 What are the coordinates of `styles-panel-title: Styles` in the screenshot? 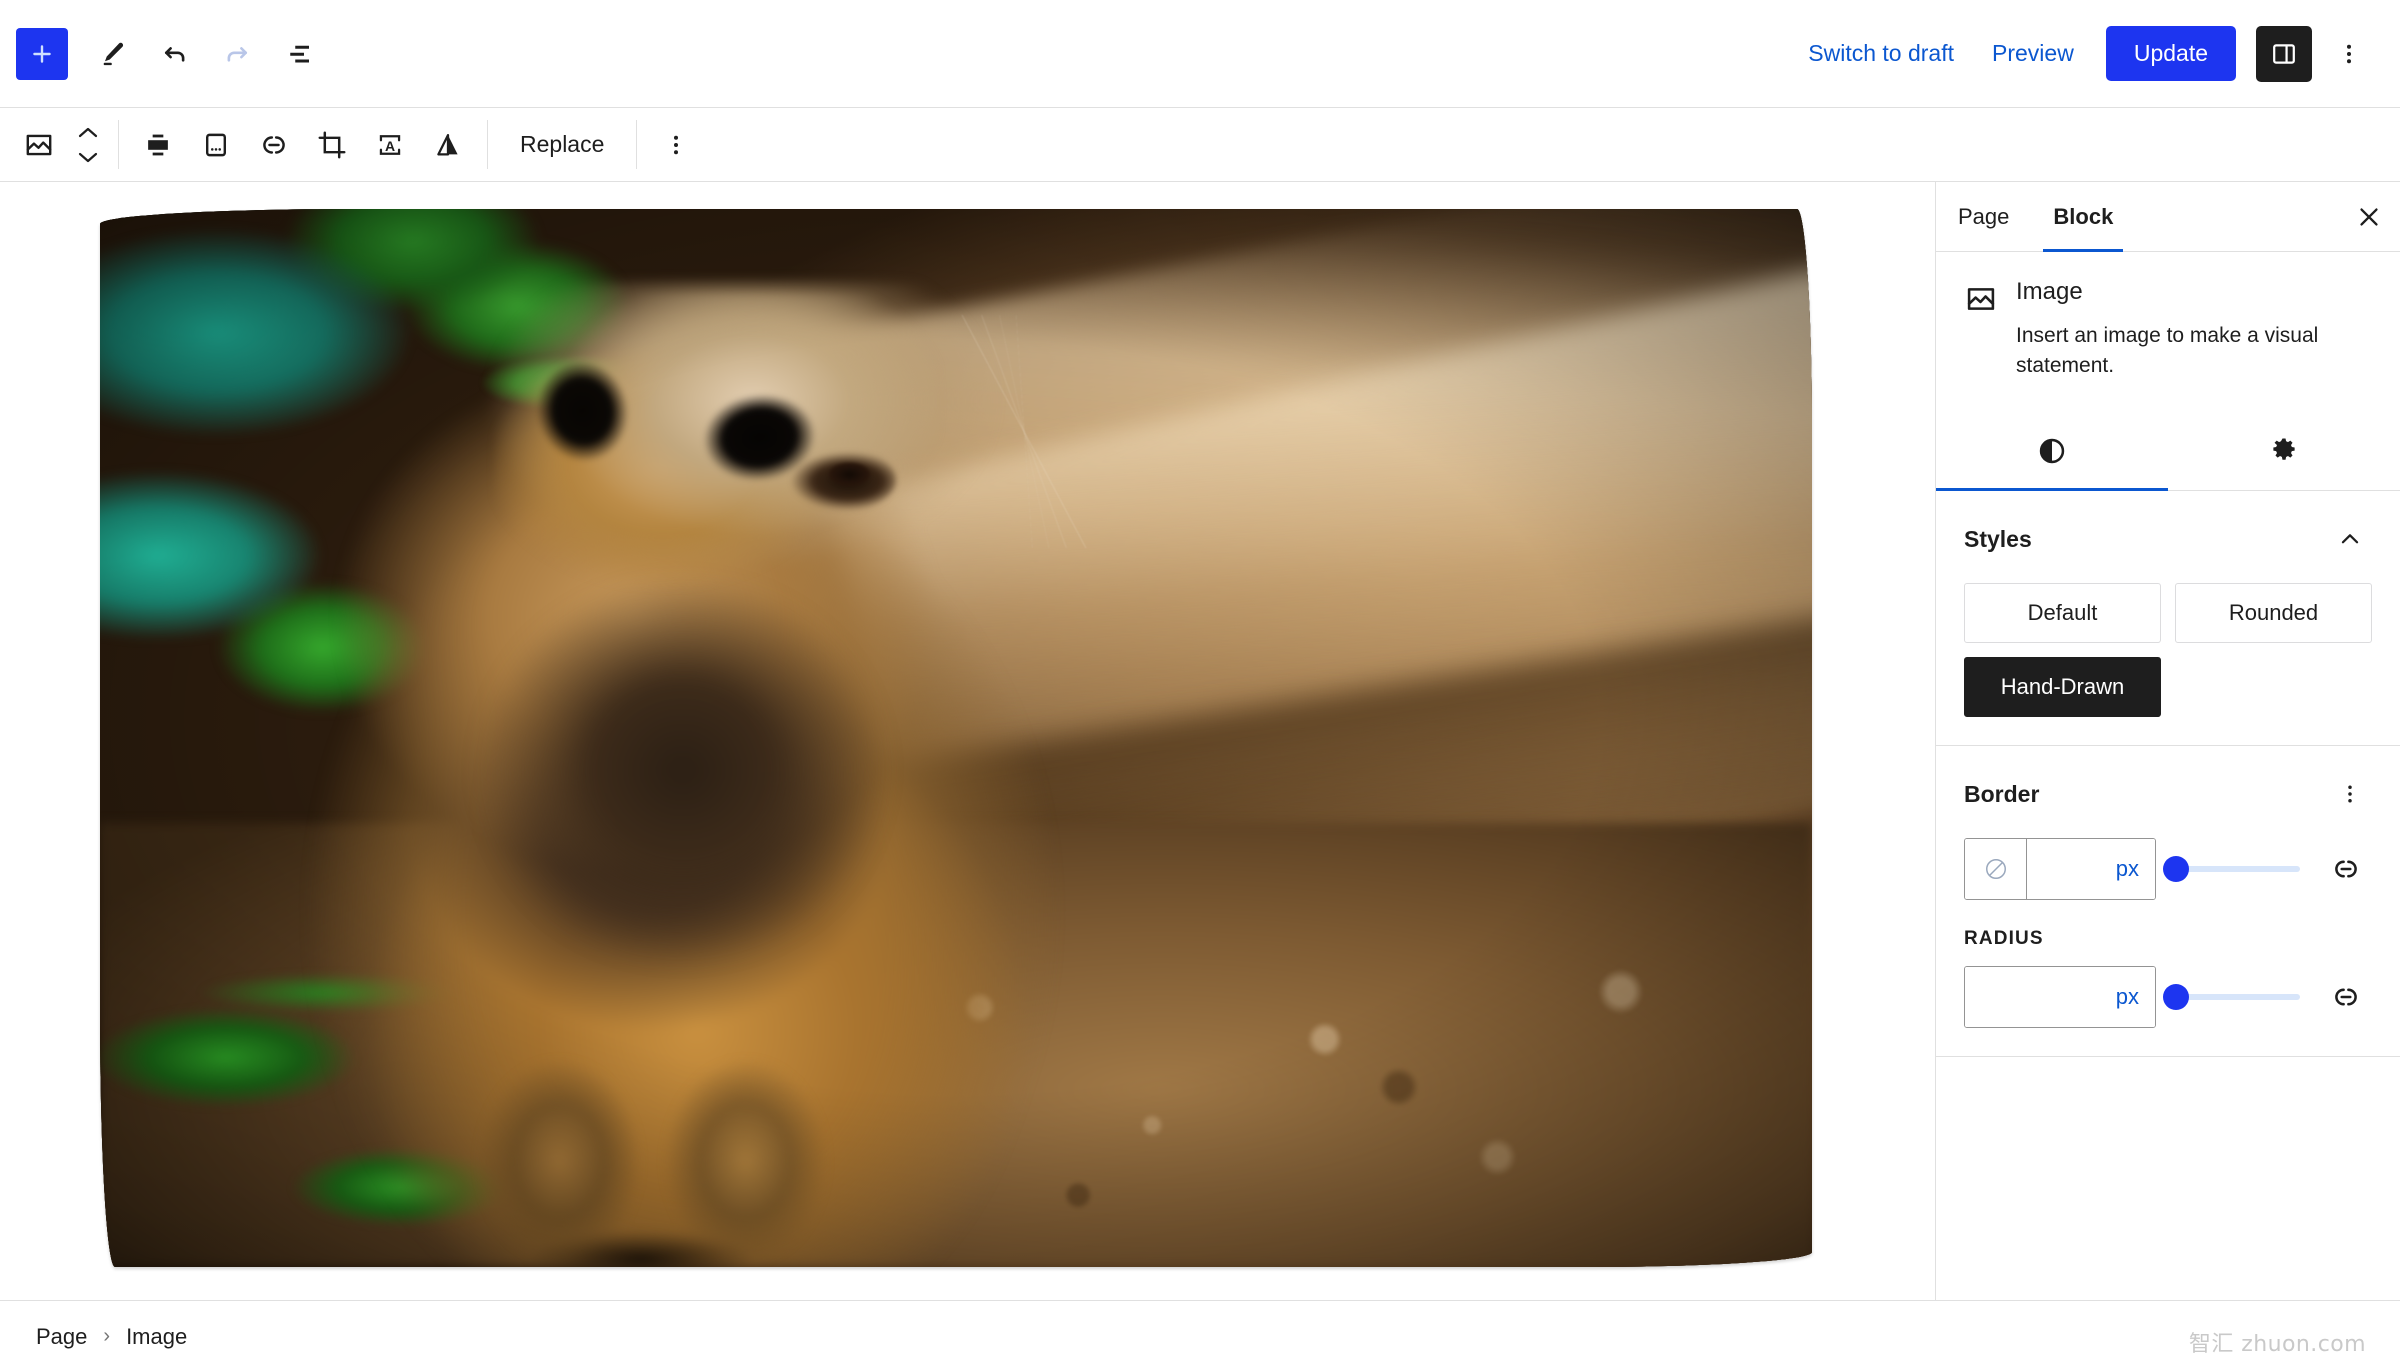 It's located at (1998, 538).